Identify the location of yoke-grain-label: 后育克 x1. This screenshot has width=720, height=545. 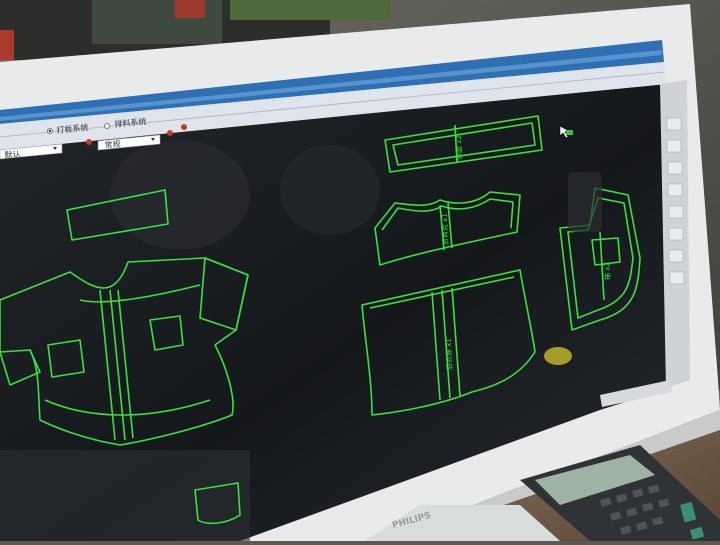
(445, 229).